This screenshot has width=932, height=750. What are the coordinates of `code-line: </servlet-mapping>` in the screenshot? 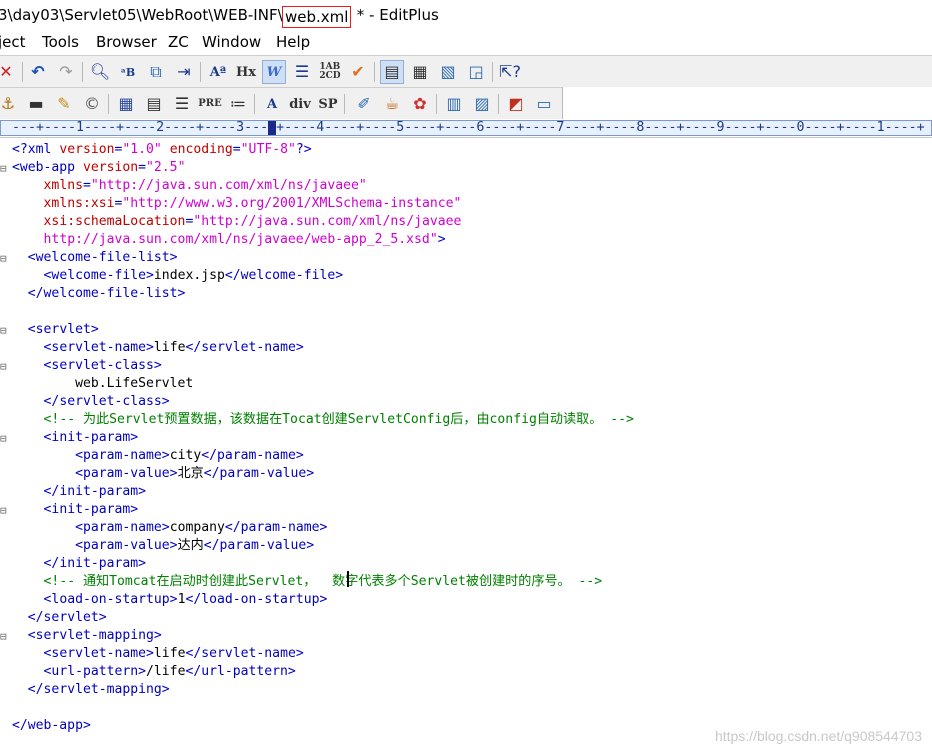 It's located at (91, 690).